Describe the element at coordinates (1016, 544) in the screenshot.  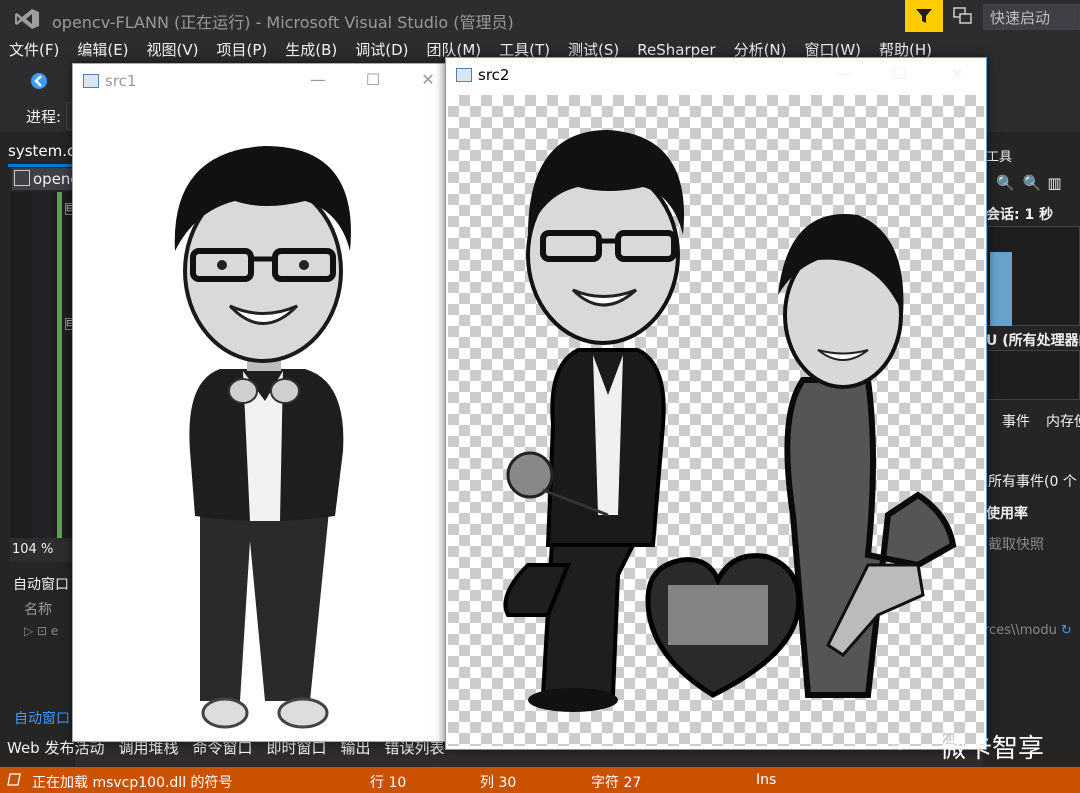
I see `take-snapshot-button: 截取快照` at that location.